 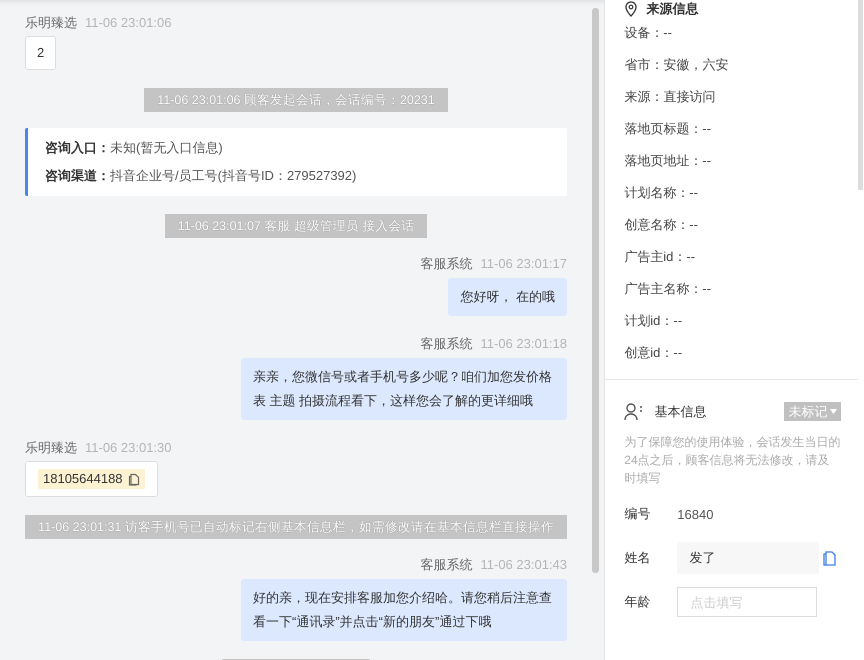 What do you see at coordinates (638, 514) in the screenshot?
I see `field-label: 编号` at bounding box center [638, 514].